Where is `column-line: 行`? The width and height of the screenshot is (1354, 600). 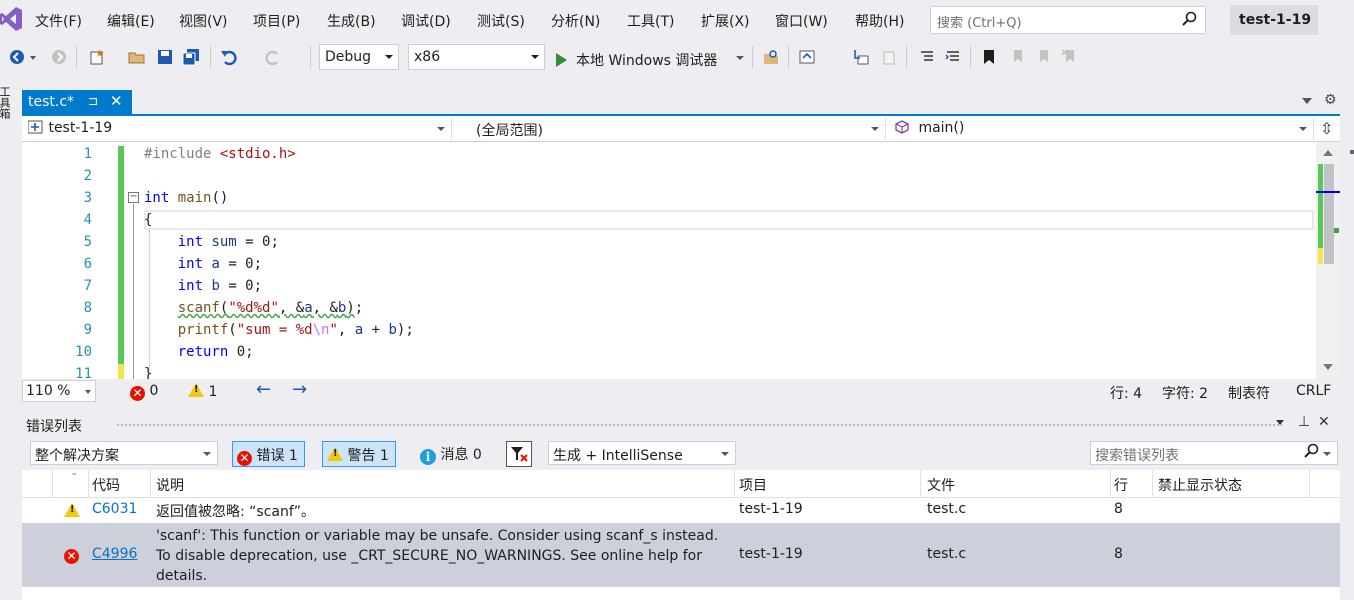
column-line: 行 is located at coordinates (1121, 485).